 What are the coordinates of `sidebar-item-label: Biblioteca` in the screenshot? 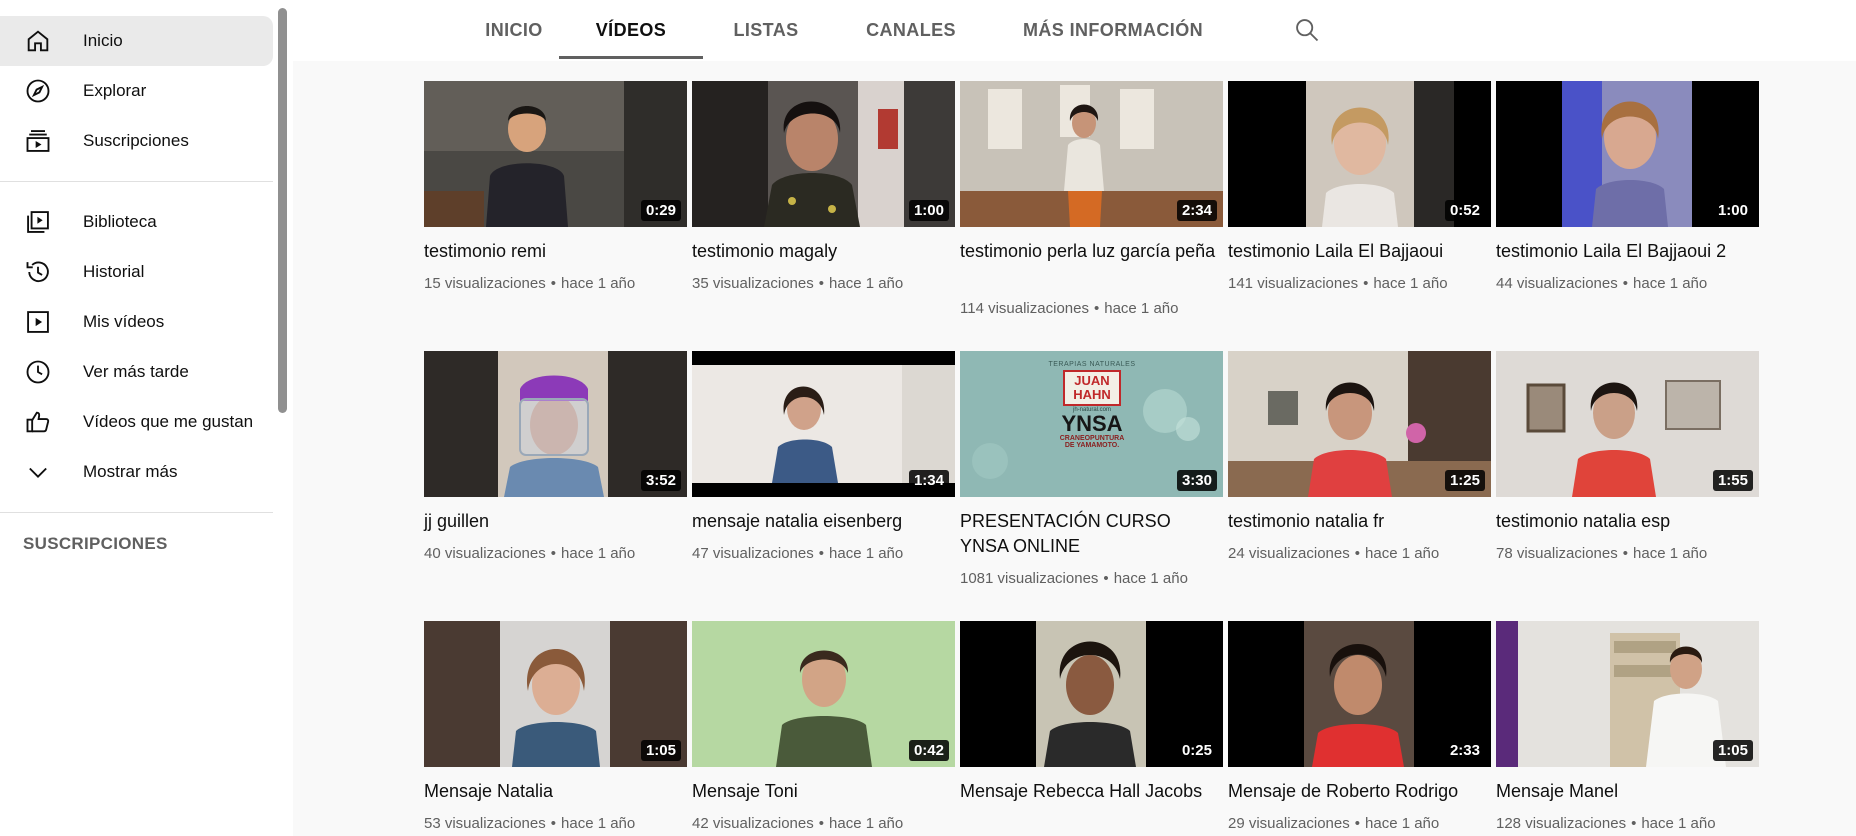 It's located at (120, 221).